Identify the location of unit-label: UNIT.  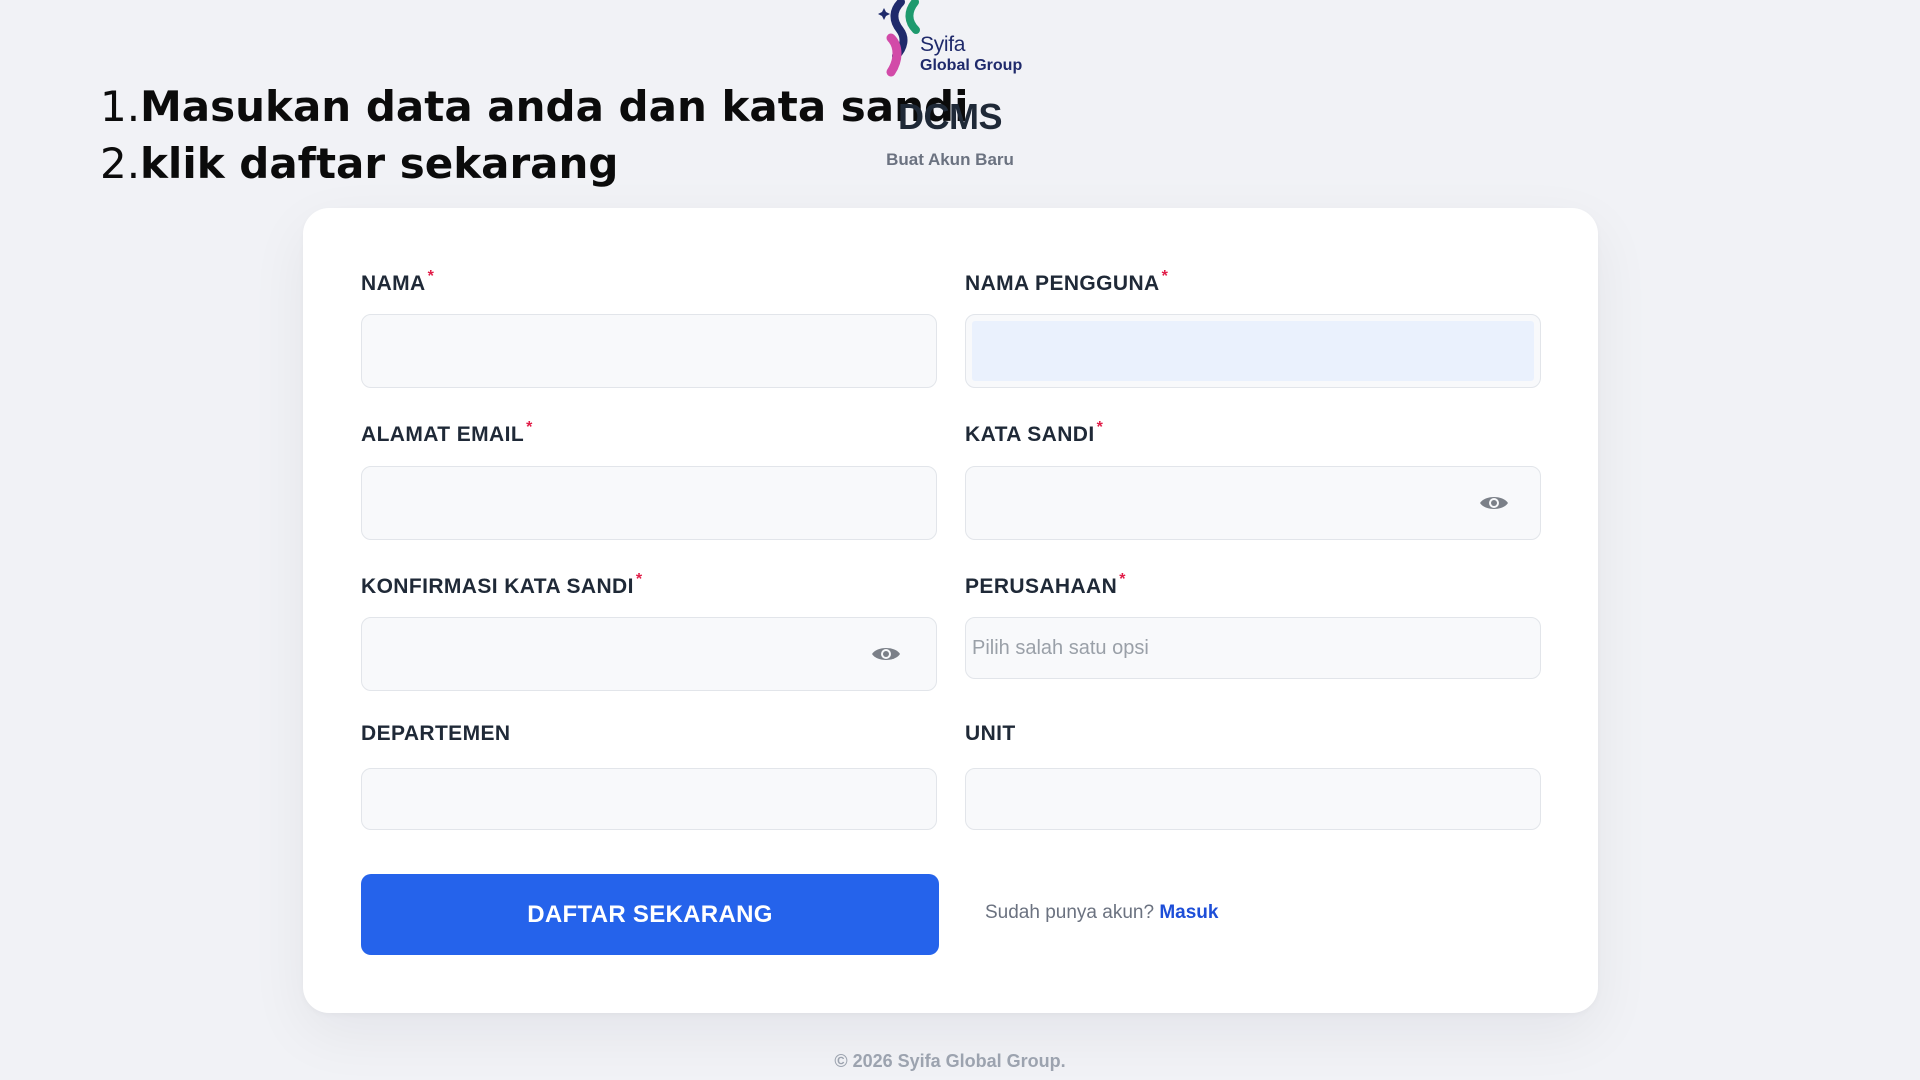
(990, 734).